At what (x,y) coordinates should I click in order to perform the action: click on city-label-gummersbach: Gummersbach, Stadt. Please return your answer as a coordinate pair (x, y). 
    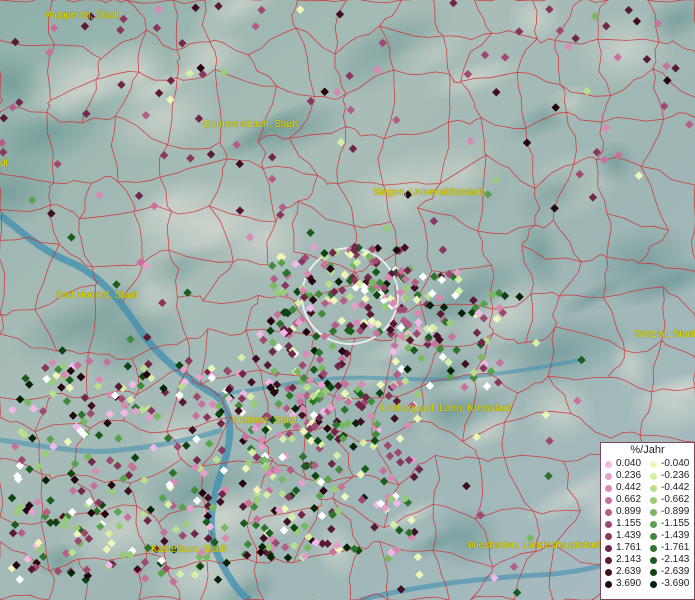
    Looking at the image, I should click on (250, 124).